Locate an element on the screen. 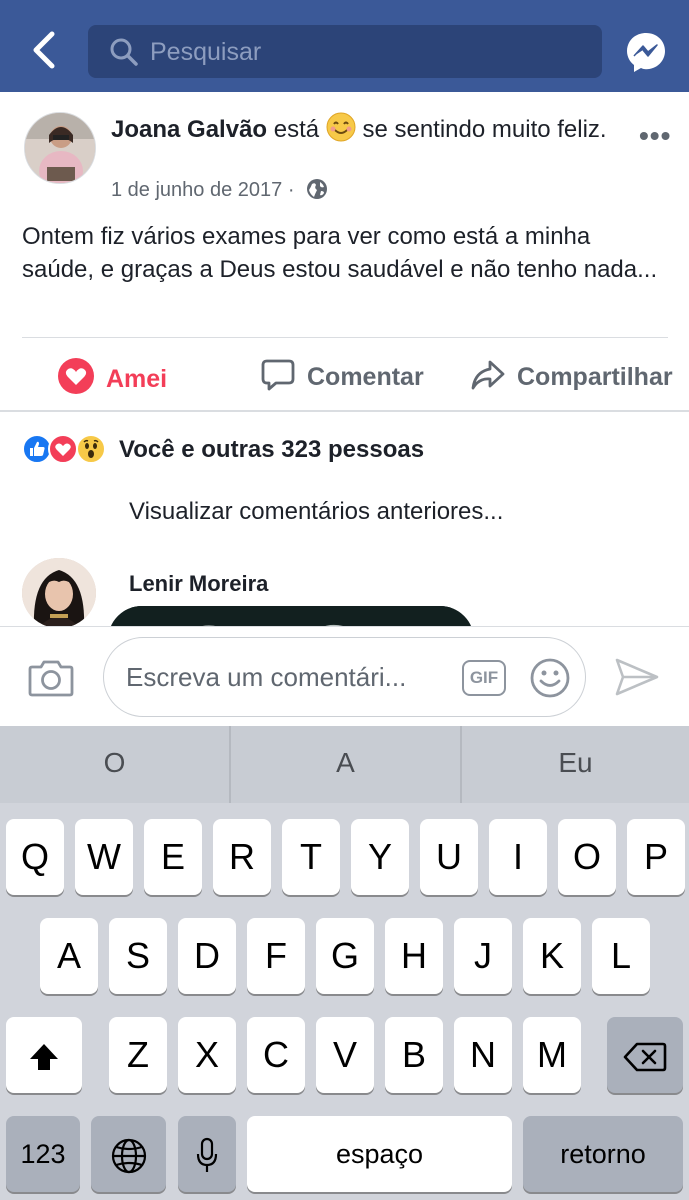 The width and height of the screenshot is (689, 1200). key-k: K is located at coordinates (552, 956).